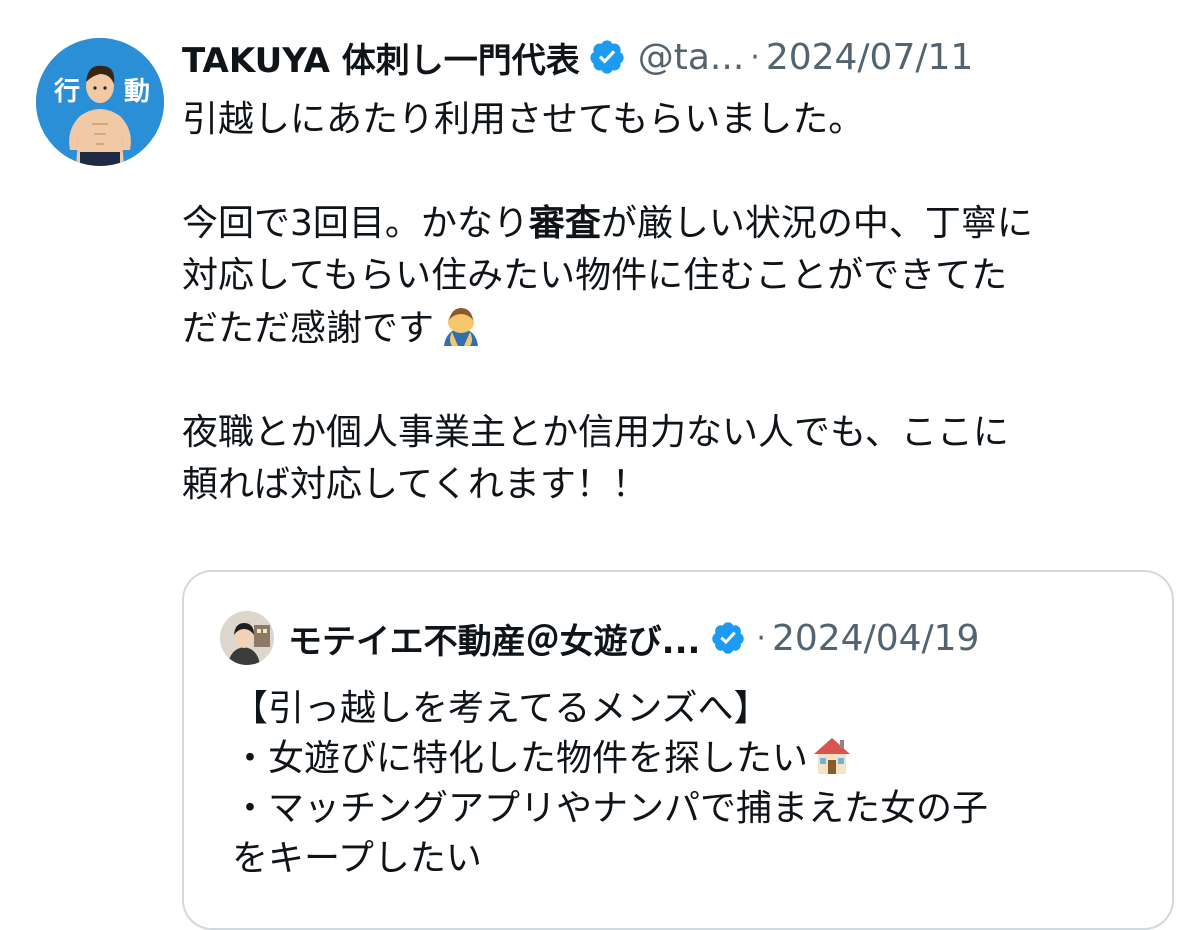 The width and height of the screenshot is (1200, 930). Describe the element at coordinates (66, 91) in the screenshot. I see `svg-text: 行` at that location.